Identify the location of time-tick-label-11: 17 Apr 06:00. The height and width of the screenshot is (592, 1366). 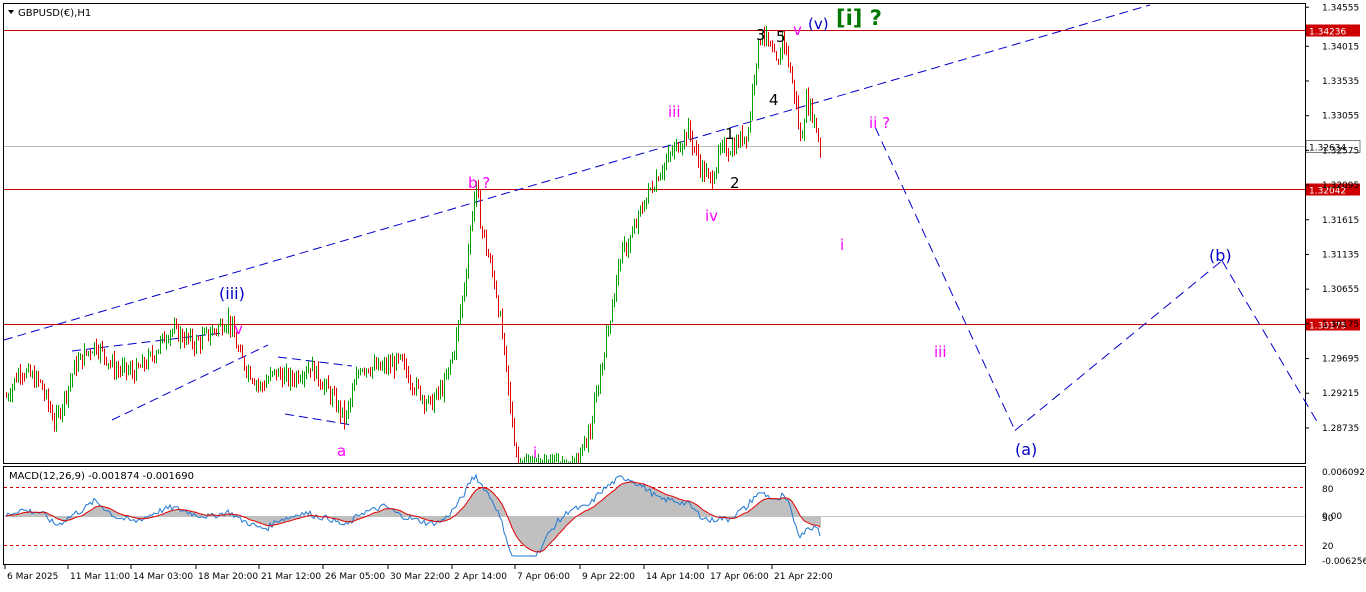
(739, 577).